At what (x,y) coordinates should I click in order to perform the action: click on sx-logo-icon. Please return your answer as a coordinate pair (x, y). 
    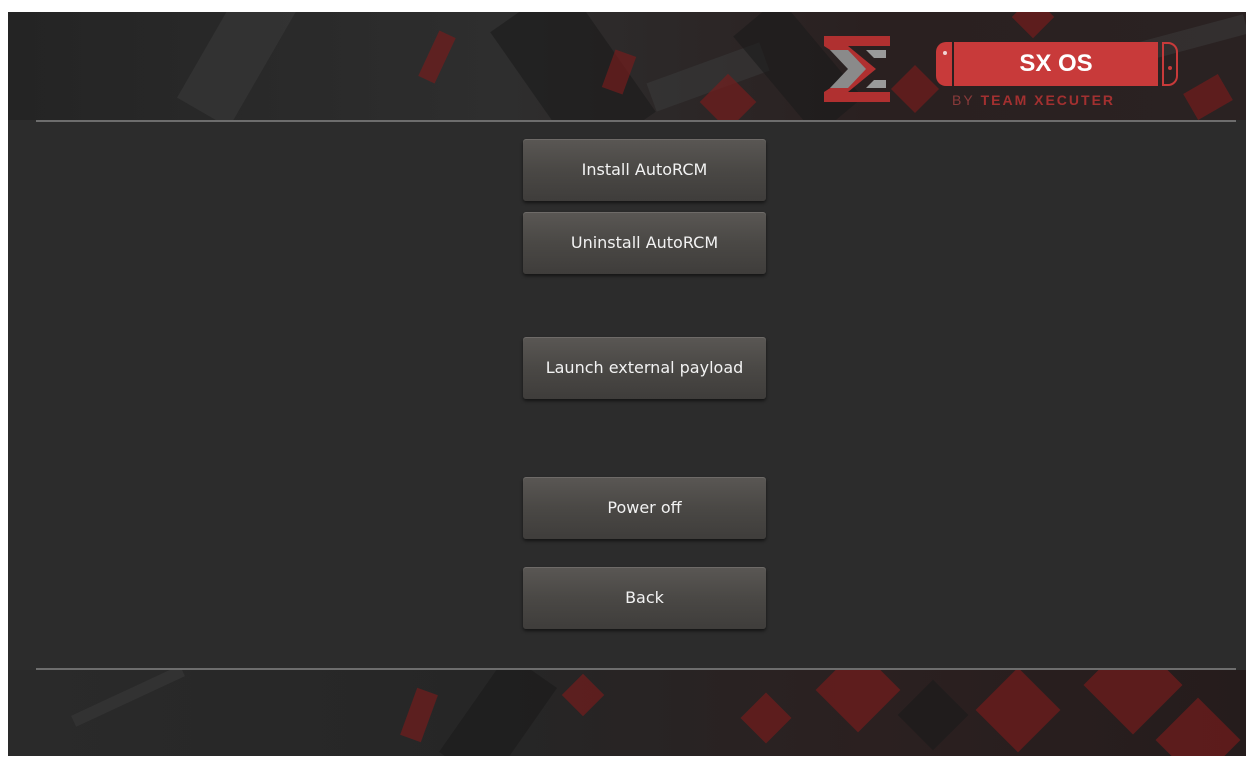
    Looking at the image, I should click on (857, 69).